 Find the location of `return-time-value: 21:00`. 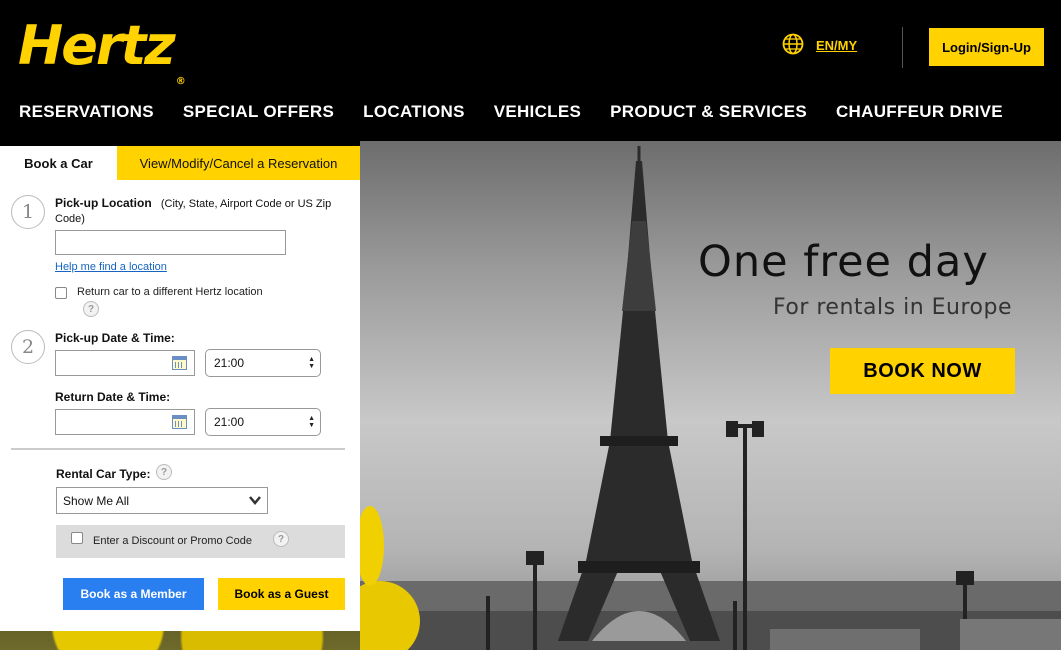

return-time-value: 21:00 is located at coordinates (229, 422).